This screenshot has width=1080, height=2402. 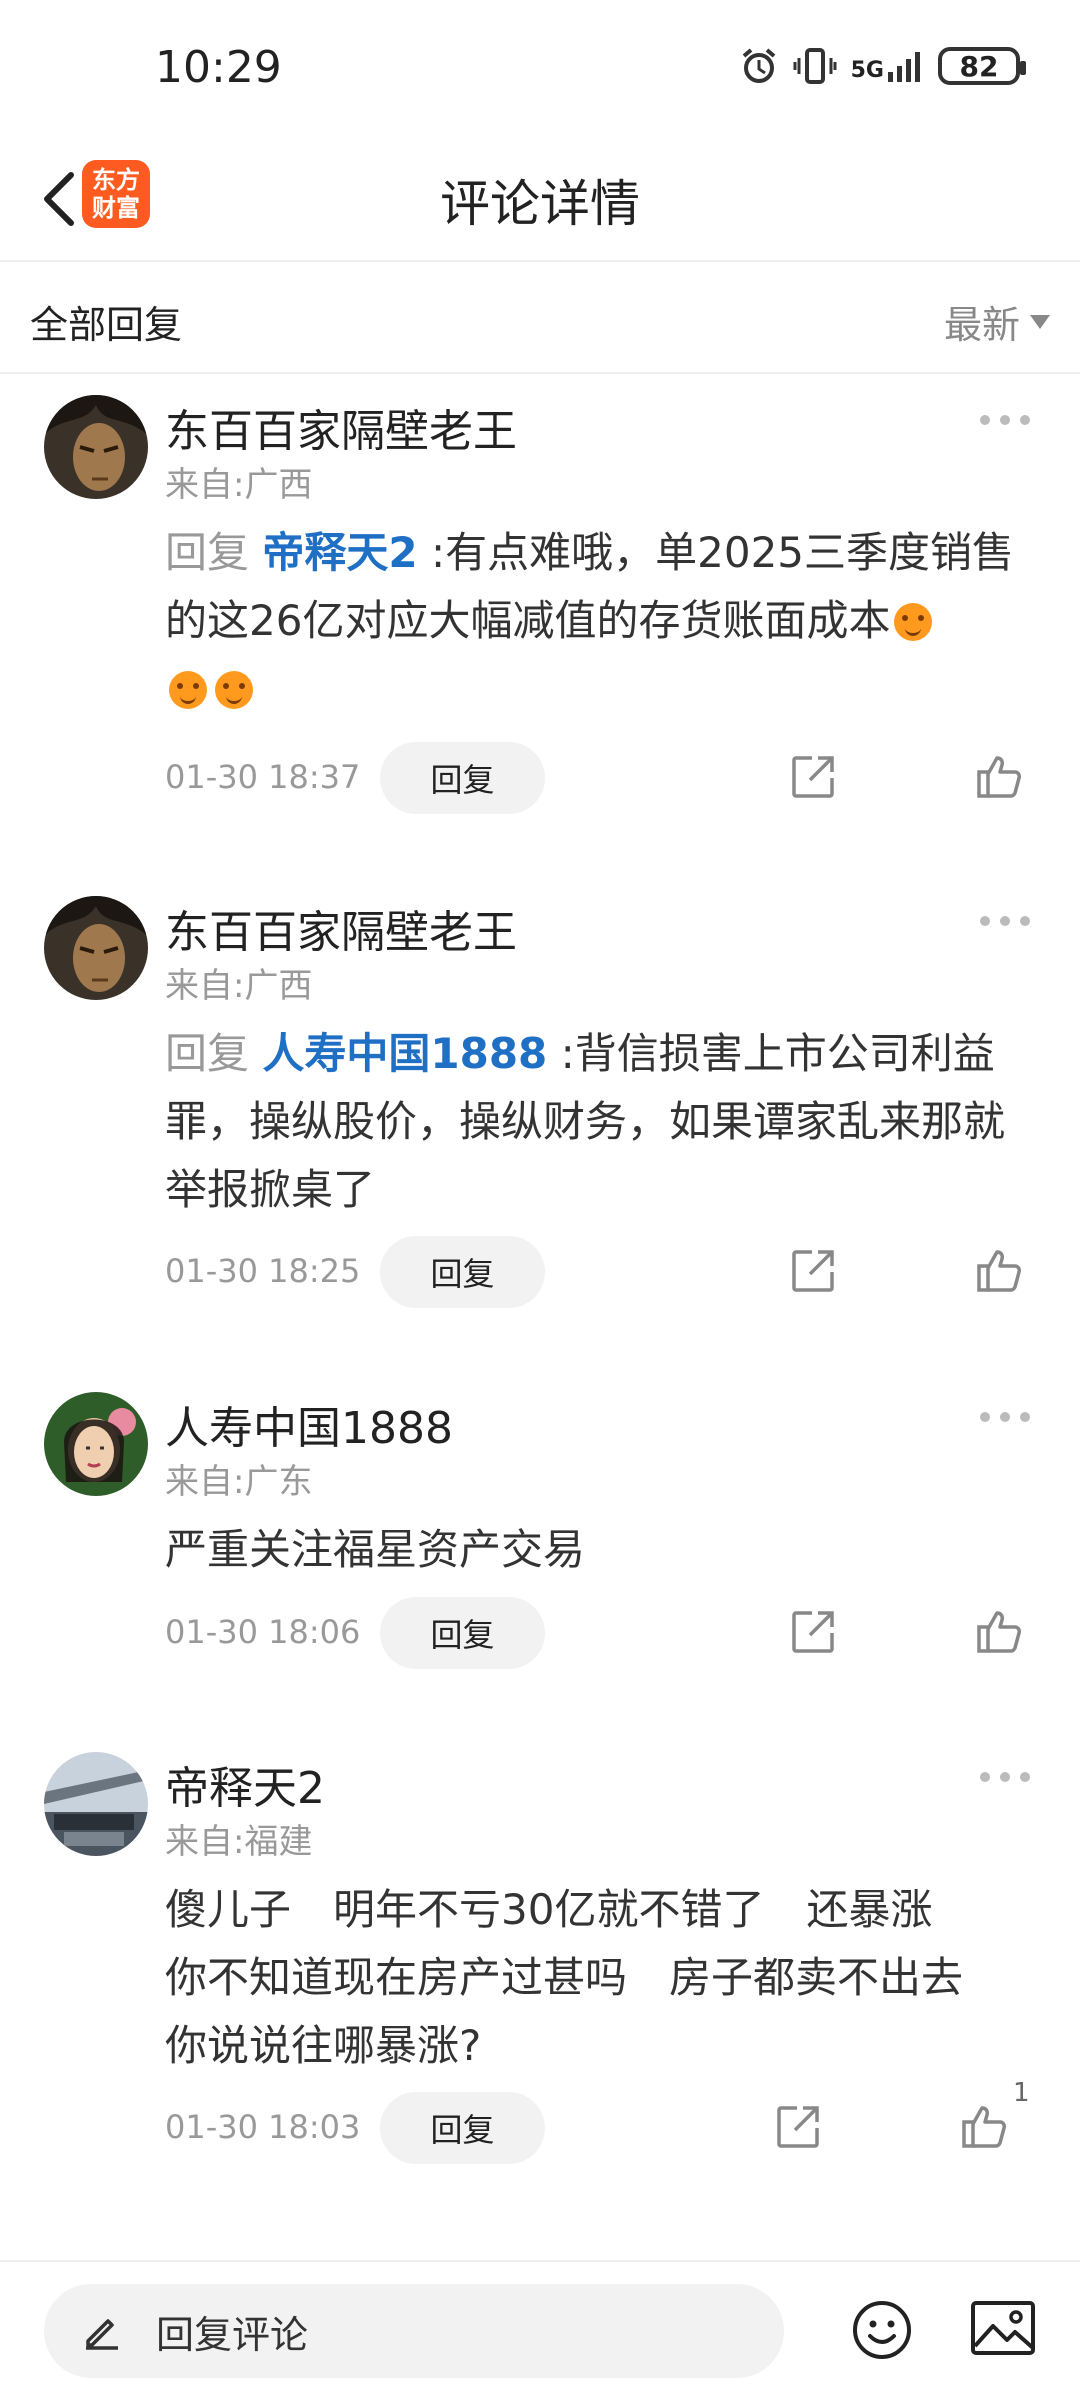 I want to click on mention-link: 人寿中国1888, so click(x=404, y=1053).